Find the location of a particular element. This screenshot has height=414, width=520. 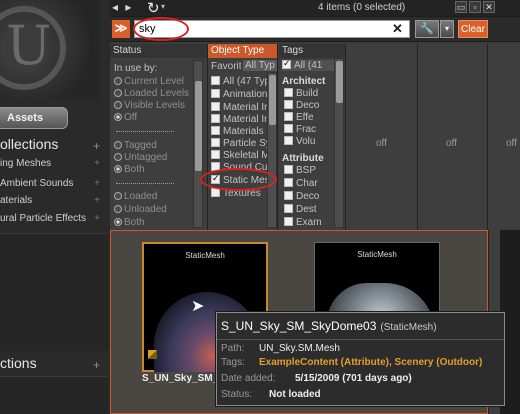

radio-label: Current Level is located at coordinates (154, 81).